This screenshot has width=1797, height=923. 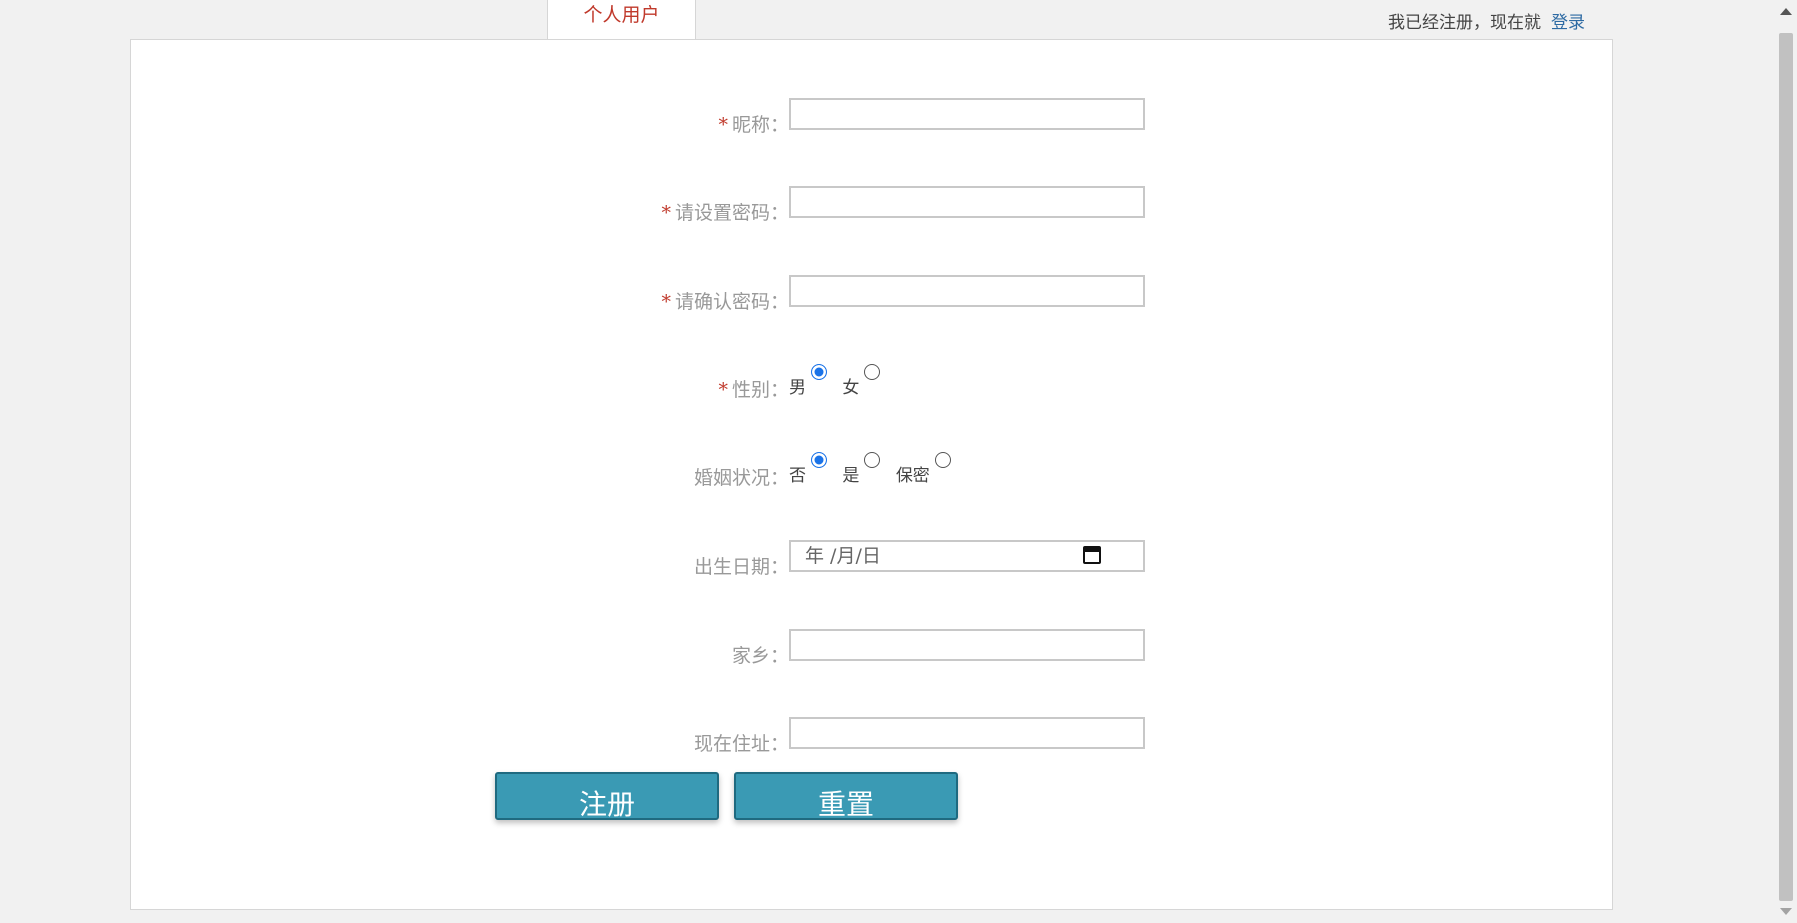 What do you see at coordinates (760, 125) in the screenshot?
I see `nickname-label-text: 昵称：` at bounding box center [760, 125].